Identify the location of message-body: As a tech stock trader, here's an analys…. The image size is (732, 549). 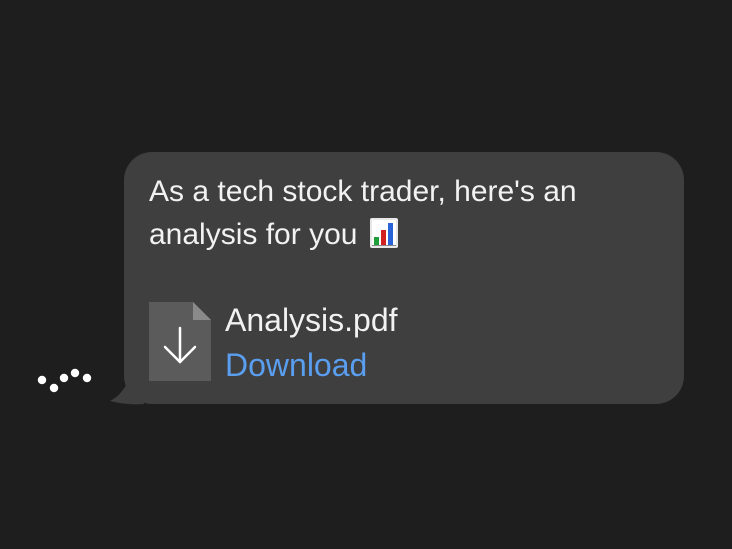
(363, 213).